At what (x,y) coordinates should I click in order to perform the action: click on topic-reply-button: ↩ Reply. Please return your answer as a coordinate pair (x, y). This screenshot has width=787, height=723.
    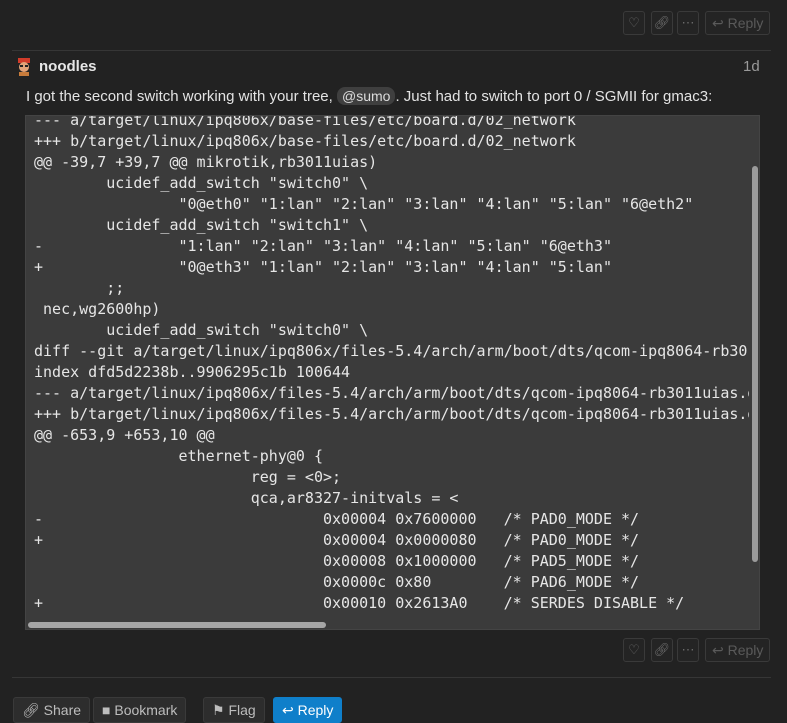
    Looking at the image, I should click on (308, 710).